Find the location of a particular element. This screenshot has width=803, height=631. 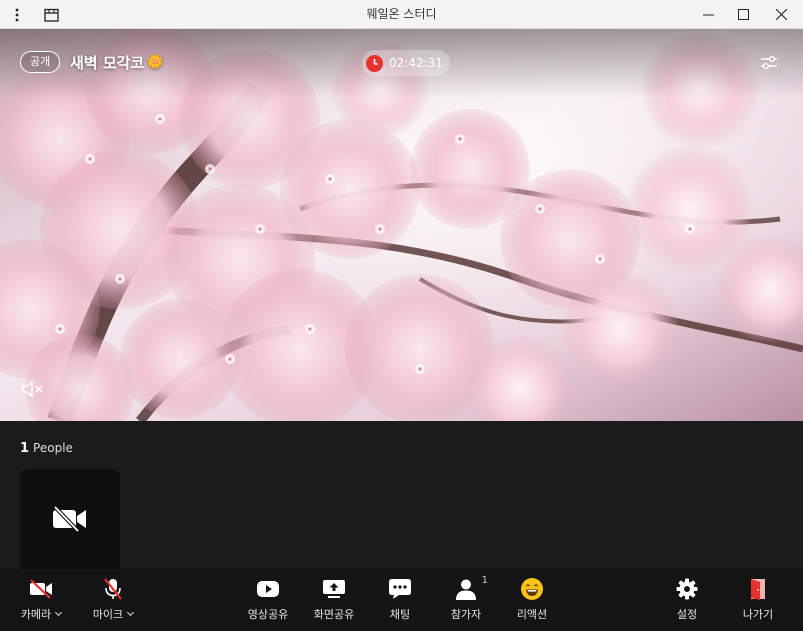

youtube-icon is located at coordinates (268, 589).